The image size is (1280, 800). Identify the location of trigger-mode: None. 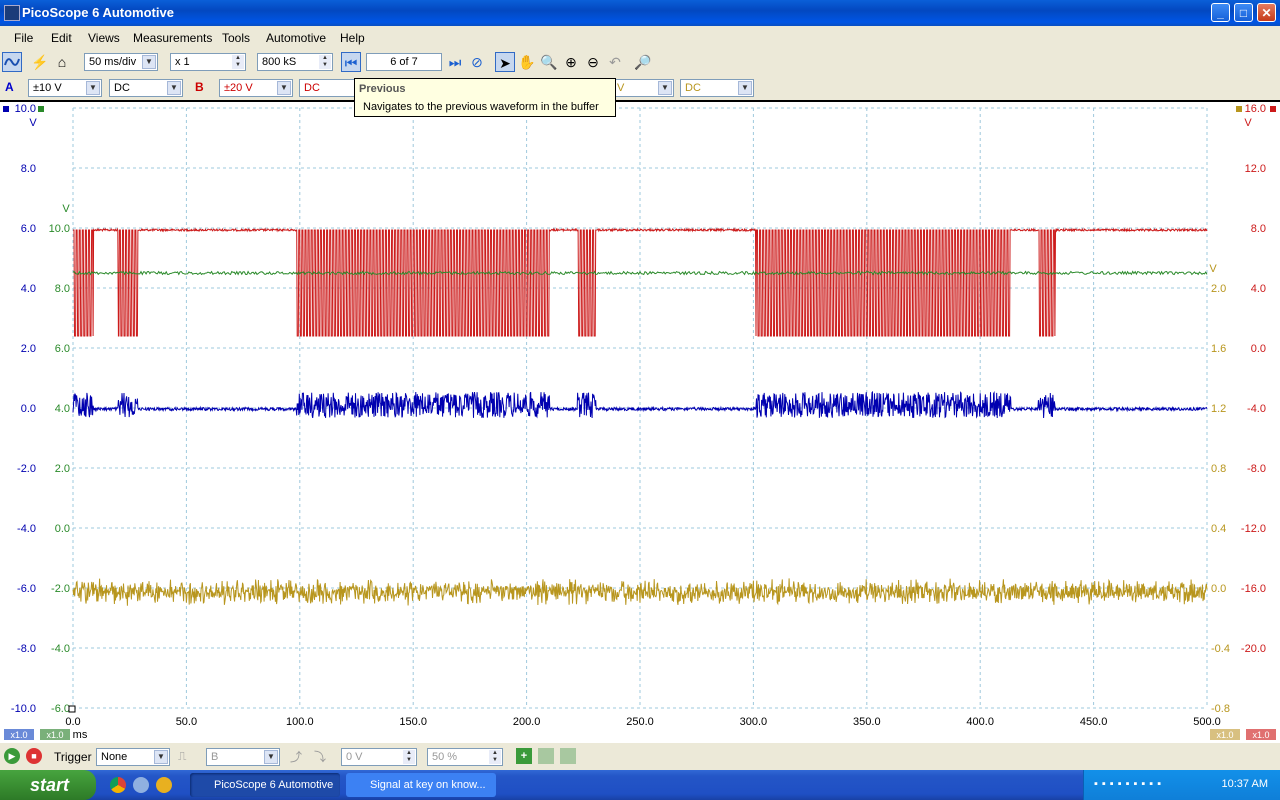
(114, 757).